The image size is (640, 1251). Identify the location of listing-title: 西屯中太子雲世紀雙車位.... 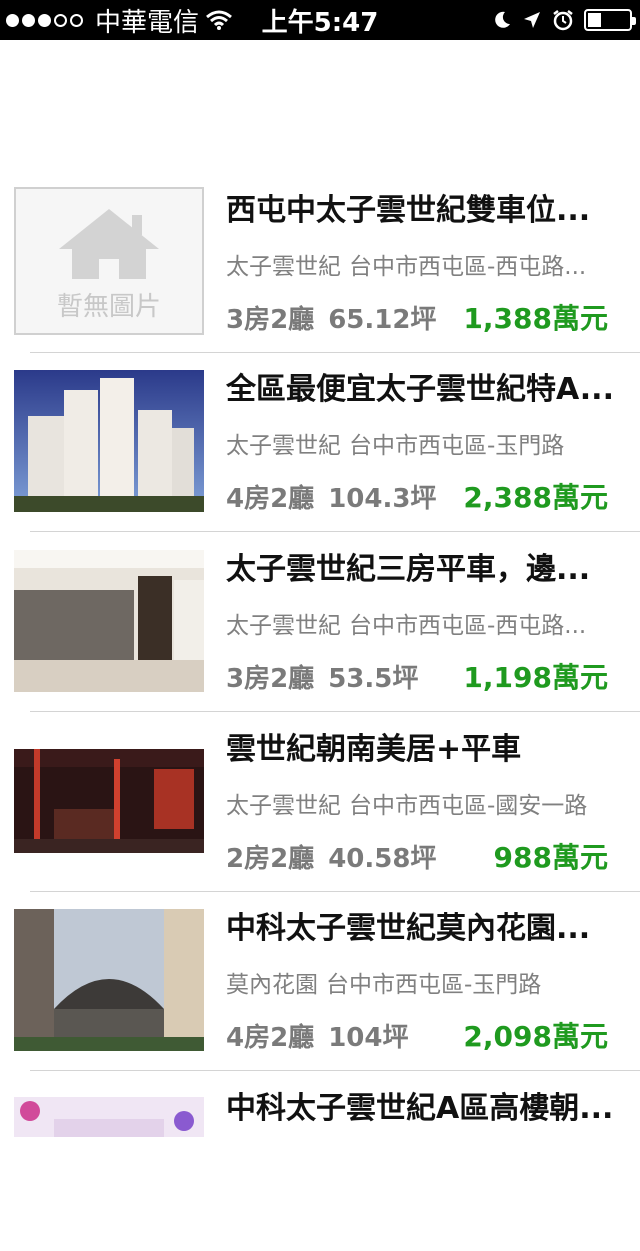
(408, 210).